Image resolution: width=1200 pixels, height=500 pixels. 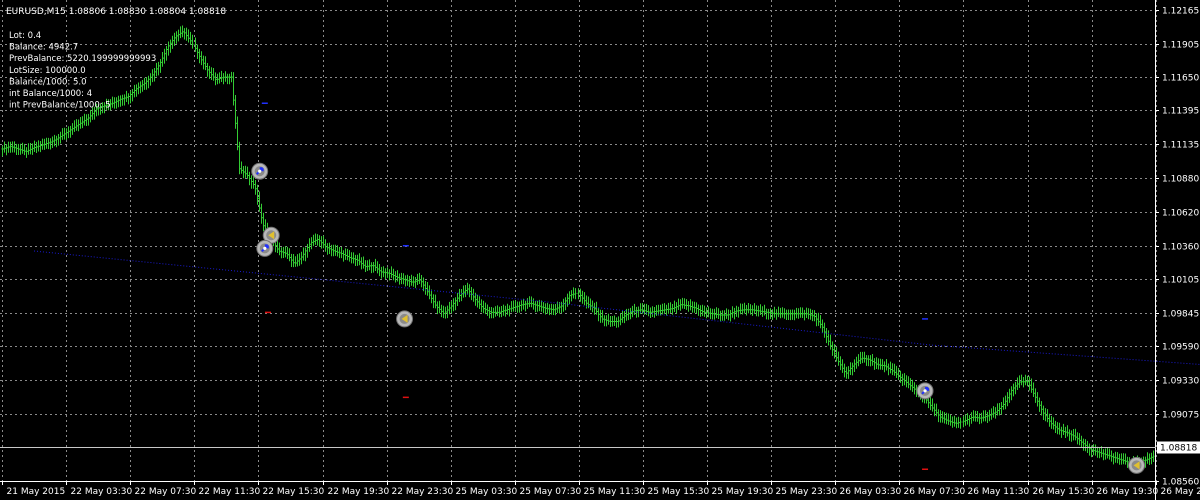 What do you see at coordinates (82, 59) in the screenshot?
I see `info-line: PrevBalance: 5220.199999999993` at bounding box center [82, 59].